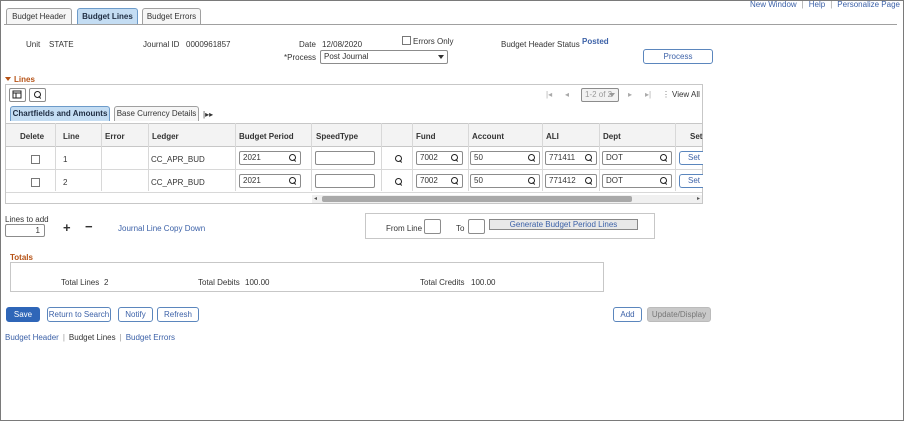 The height and width of the screenshot is (421, 904). What do you see at coordinates (552, 136) in the screenshot?
I see `col-ali: ALI` at bounding box center [552, 136].